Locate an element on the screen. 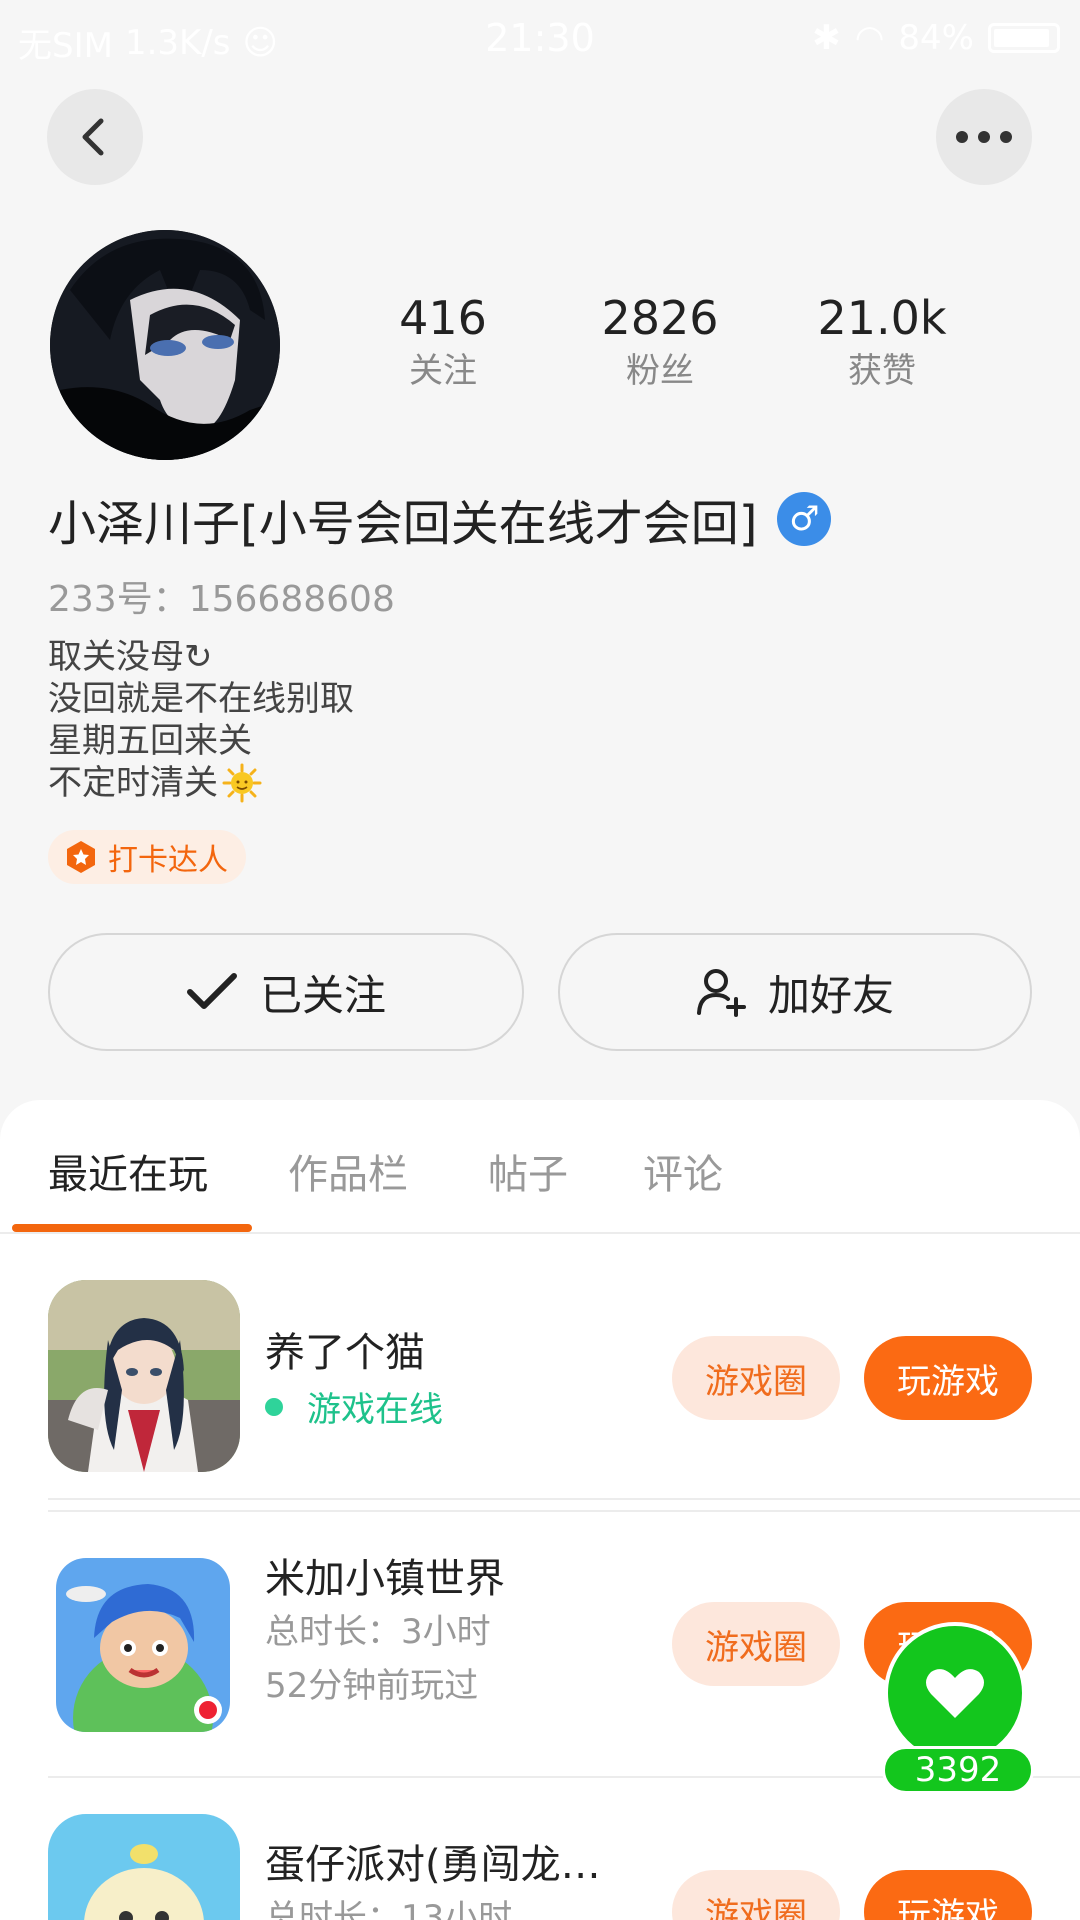 The height and width of the screenshot is (1920, 1080). more-dots-icon is located at coordinates (984, 137).